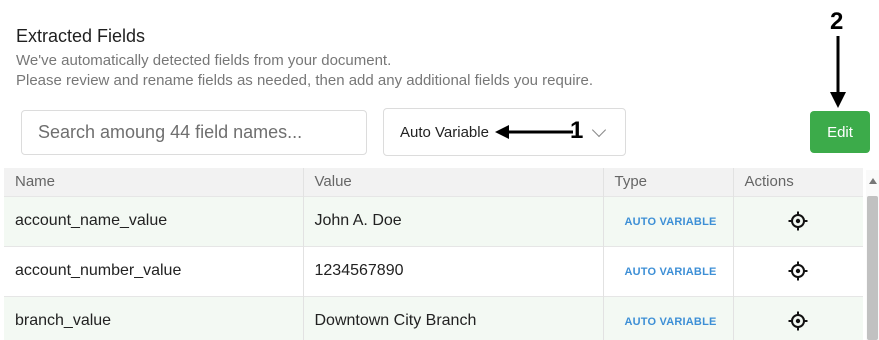  I want to click on field-value-cell: Downtown City Branch, so click(453, 317).